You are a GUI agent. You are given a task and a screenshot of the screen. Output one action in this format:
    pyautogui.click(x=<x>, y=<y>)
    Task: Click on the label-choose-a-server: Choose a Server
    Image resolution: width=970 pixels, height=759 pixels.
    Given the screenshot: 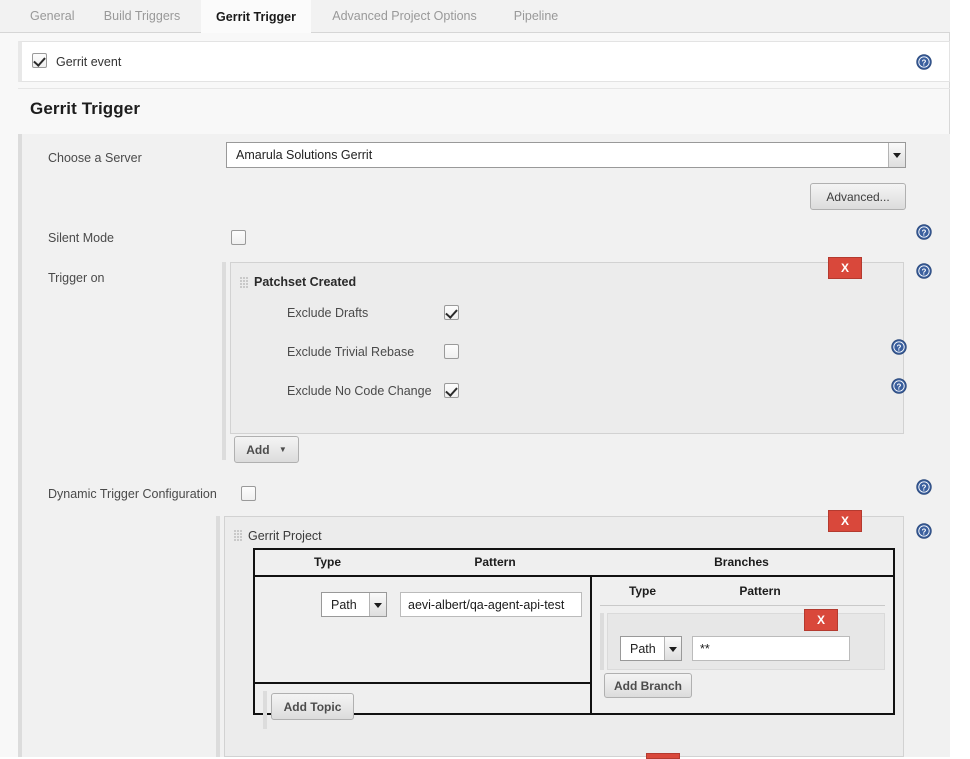 What is the action you would take?
    pyautogui.click(x=95, y=158)
    